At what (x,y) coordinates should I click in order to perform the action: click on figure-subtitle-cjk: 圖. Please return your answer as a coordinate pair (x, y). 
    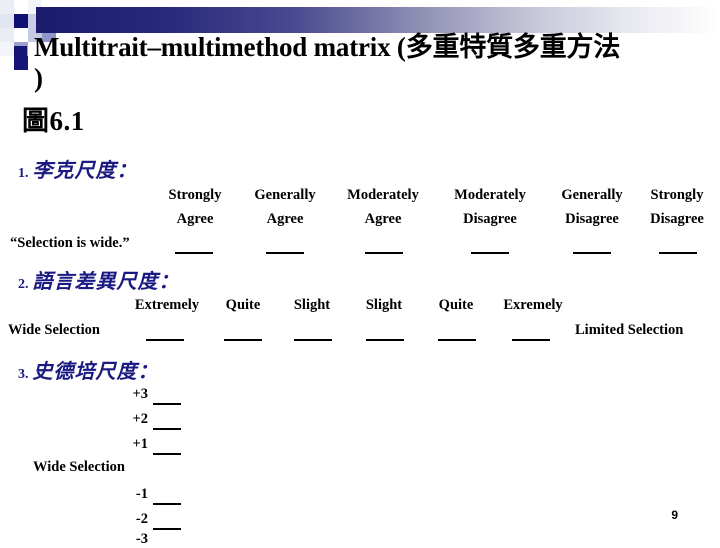
    Looking at the image, I should click on (36, 121).